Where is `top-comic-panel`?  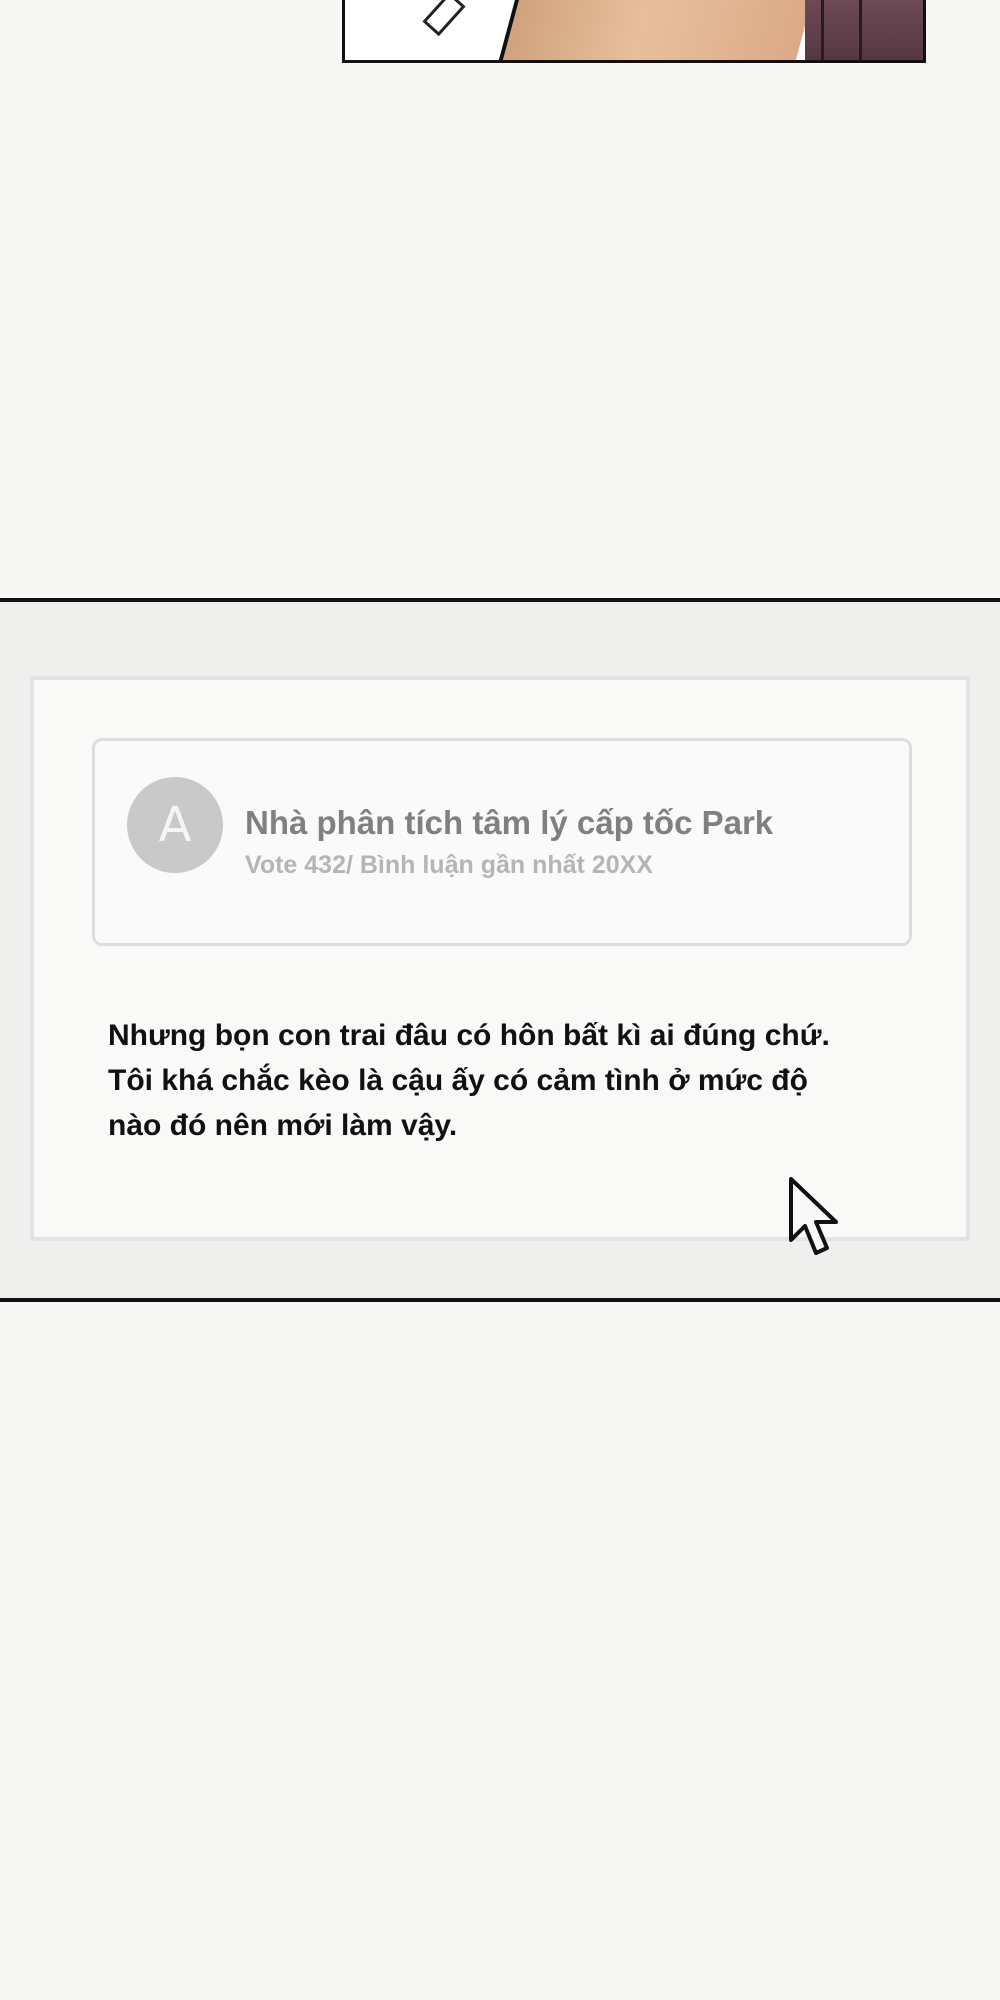
top-comic-panel is located at coordinates (634, 31).